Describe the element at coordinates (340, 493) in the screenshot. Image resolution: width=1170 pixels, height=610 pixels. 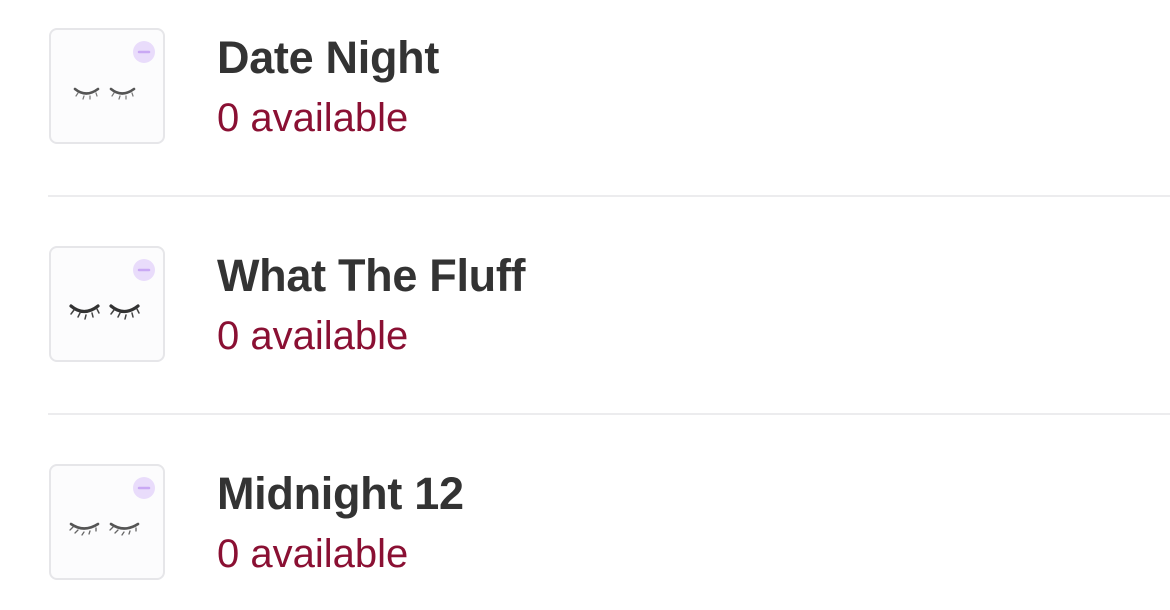
I see `product-title: Midnight 12` at that location.